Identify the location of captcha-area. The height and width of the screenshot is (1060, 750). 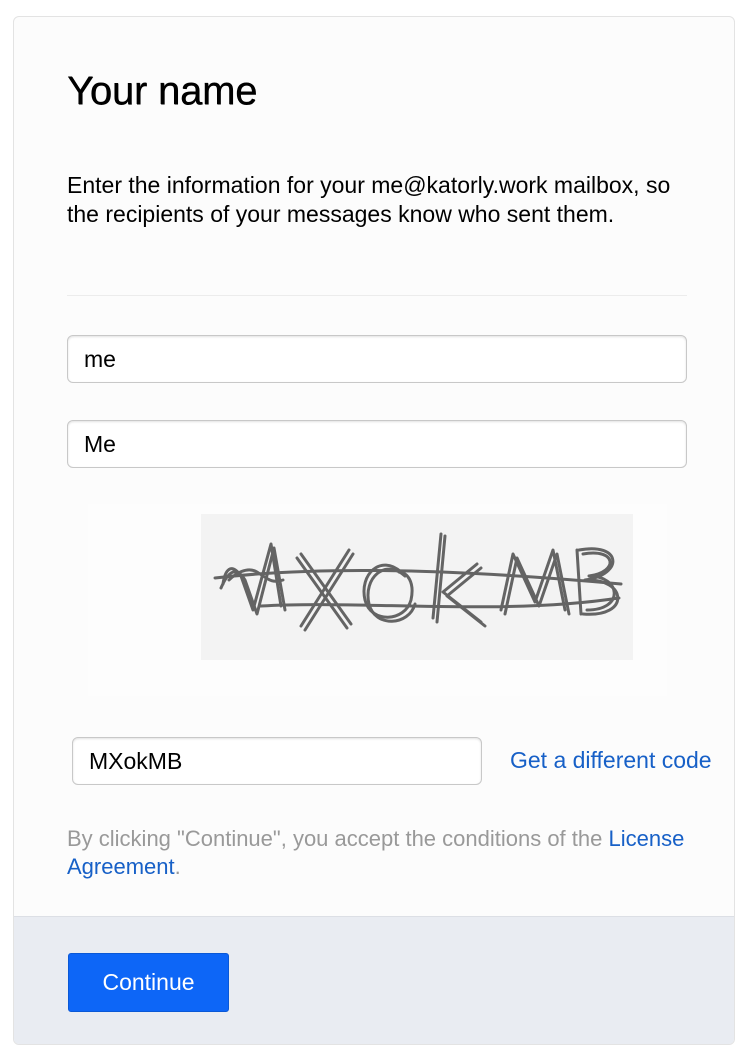
(377, 600).